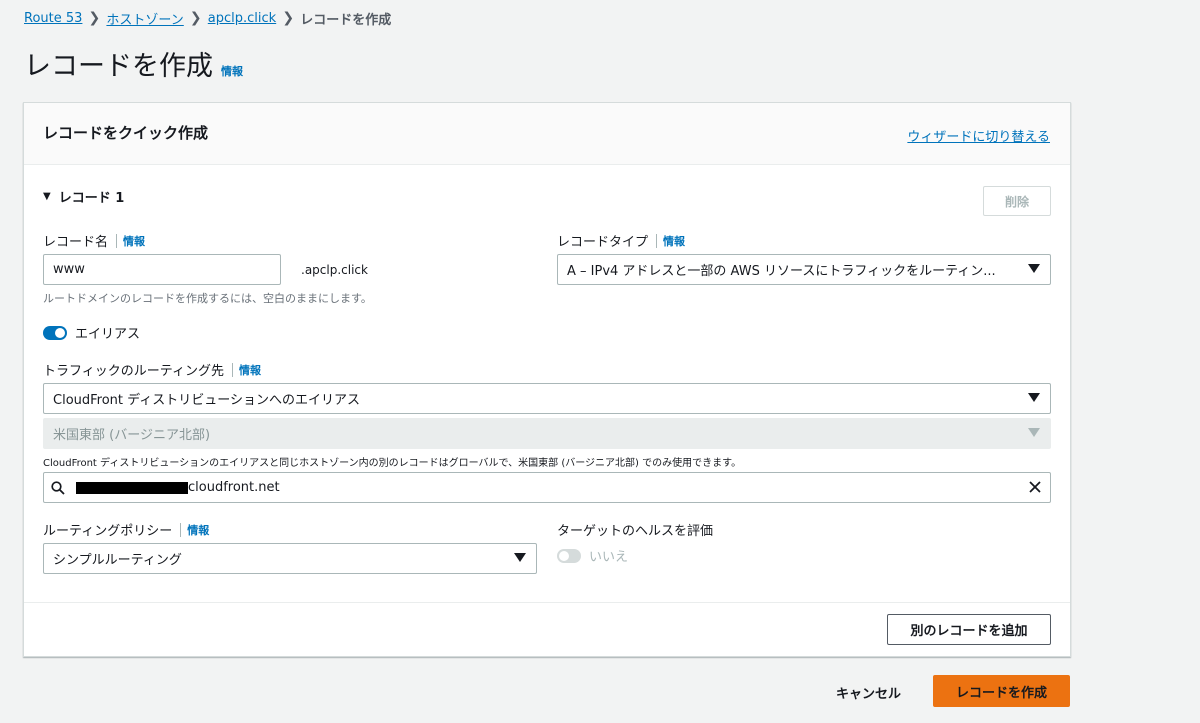  Describe the element at coordinates (547, 134) in the screenshot. I see `panel-header: レコードをクイック作成 ウィザードに切り替える` at that location.